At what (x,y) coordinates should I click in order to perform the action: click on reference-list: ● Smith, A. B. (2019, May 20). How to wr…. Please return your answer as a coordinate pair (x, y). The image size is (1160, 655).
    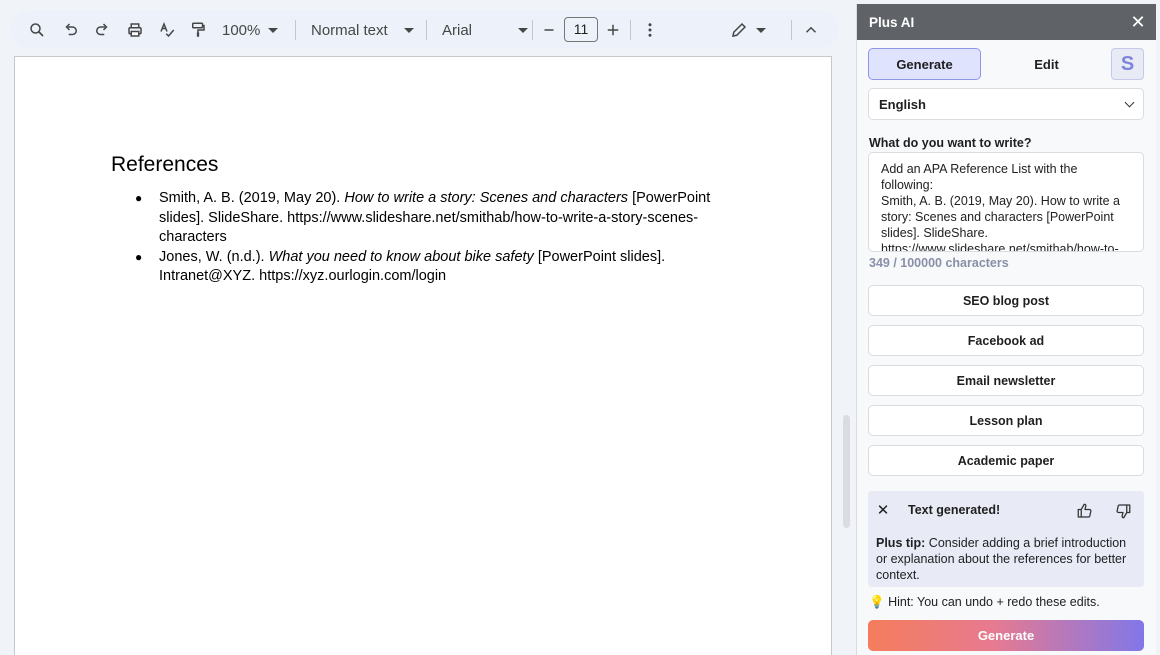
    Looking at the image, I should click on (430, 238).